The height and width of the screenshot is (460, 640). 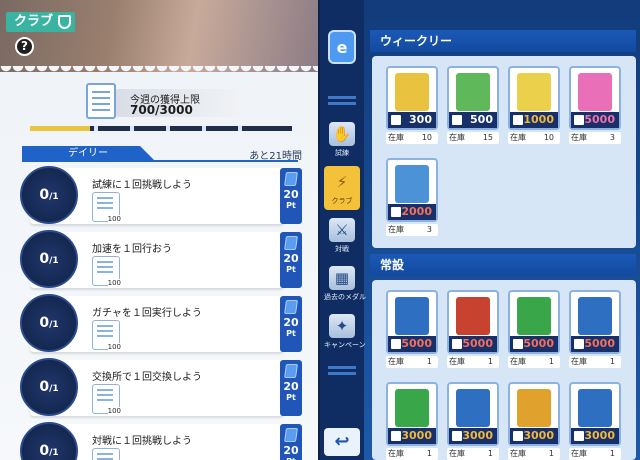 I want to click on weekly-section-header: ウィークリー, so click(x=503, y=41).